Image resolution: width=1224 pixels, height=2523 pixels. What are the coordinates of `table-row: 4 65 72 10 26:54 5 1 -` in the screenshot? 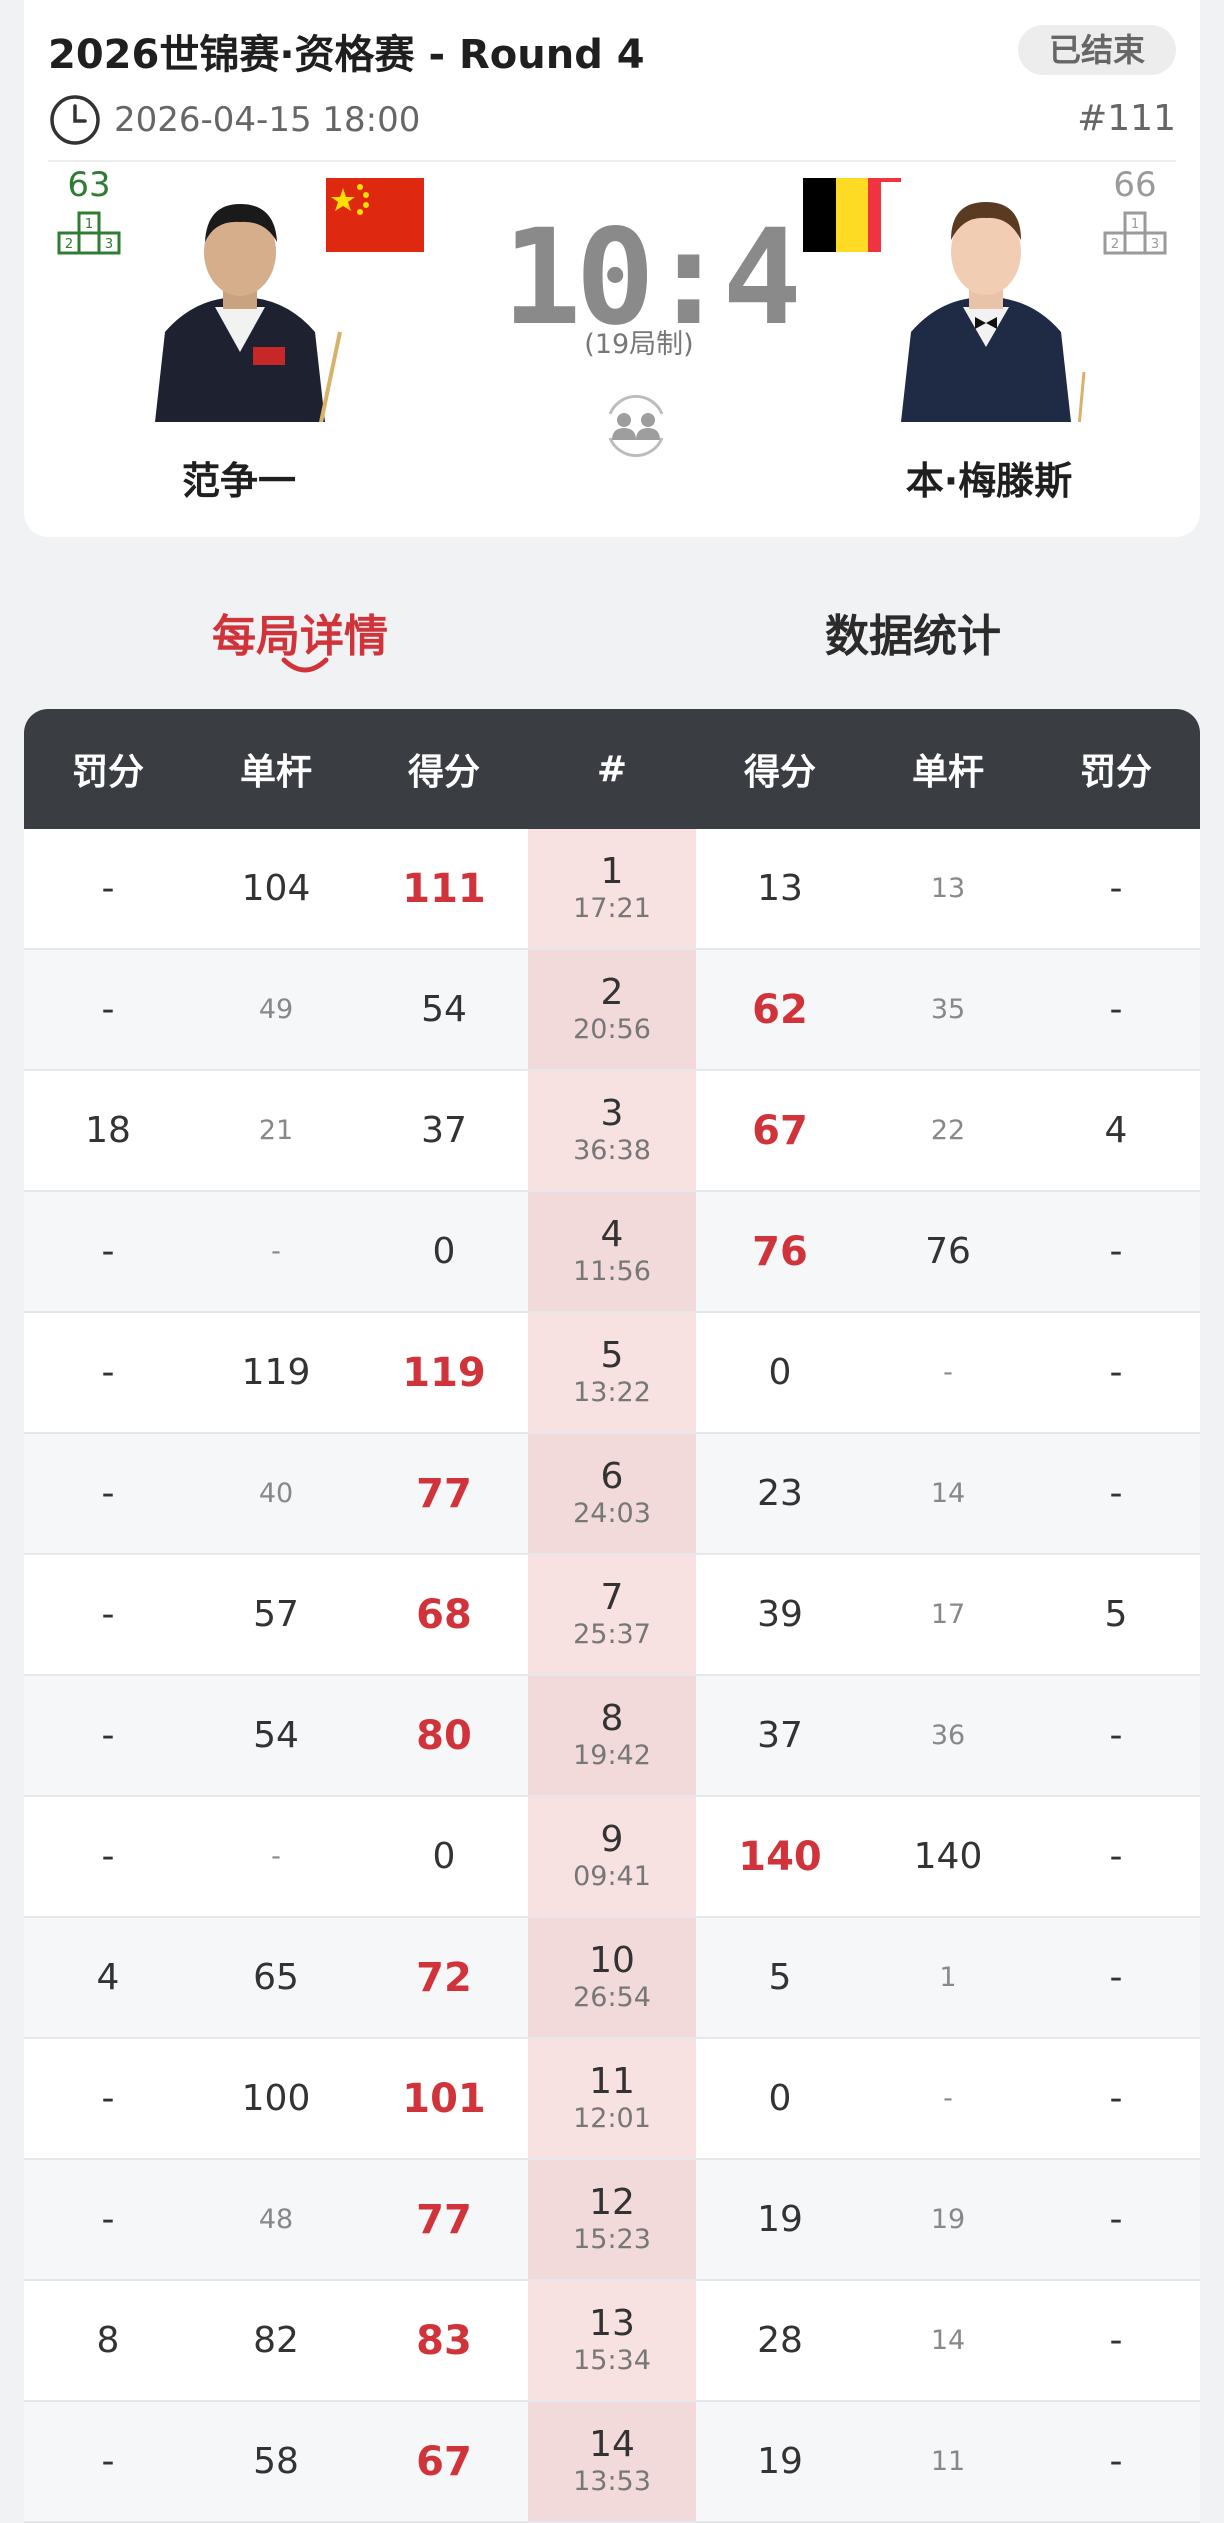 It's located at (612, 1978).